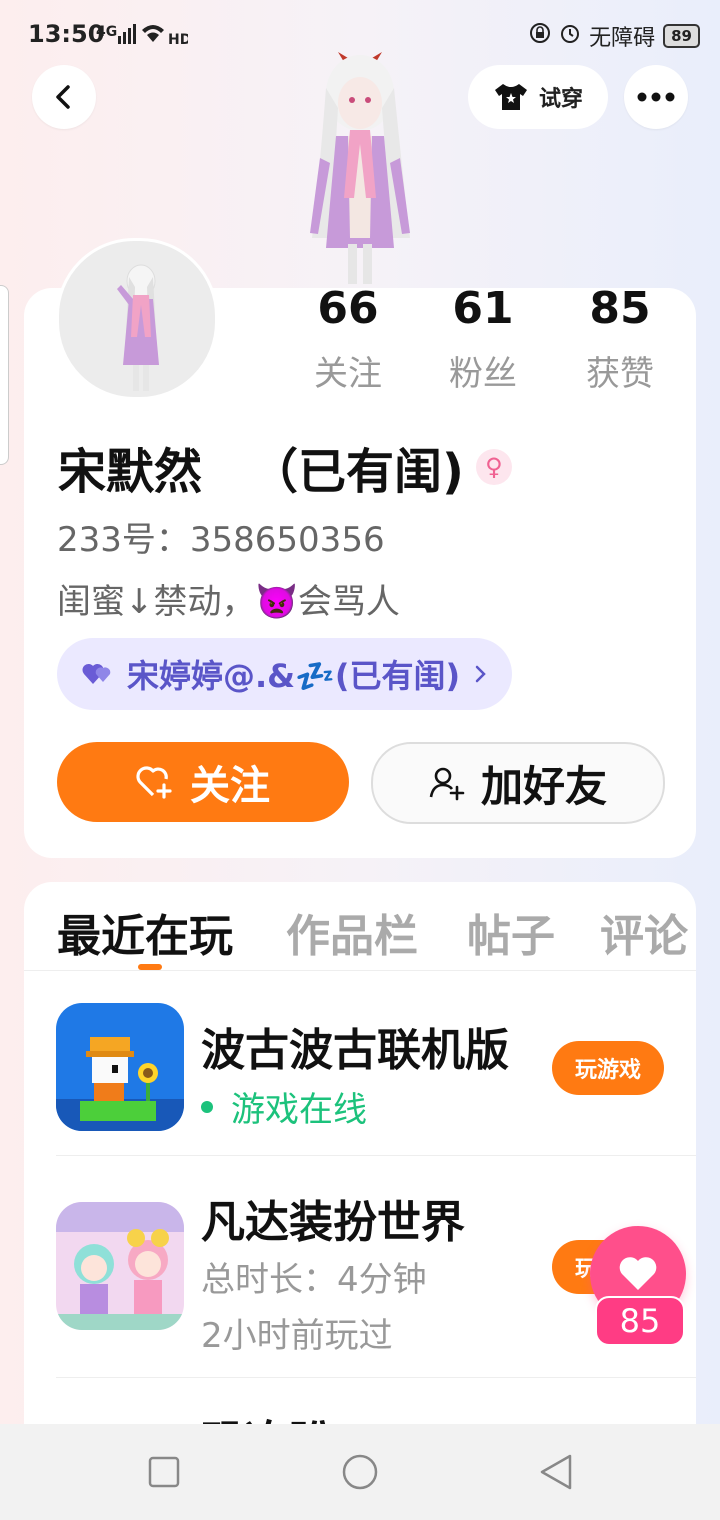 The image size is (720, 1520). Describe the element at coordinates (348, 339) in the screenshot. I see `stat-following: 66 关注` at that location.